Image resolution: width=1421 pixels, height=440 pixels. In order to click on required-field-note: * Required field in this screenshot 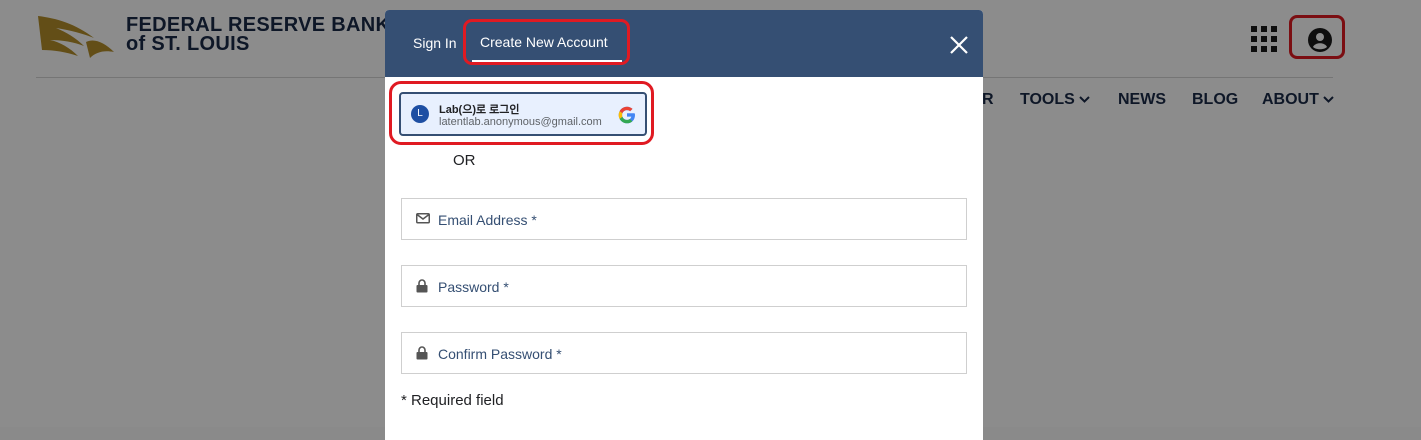, I will do `click(452, 400)`.